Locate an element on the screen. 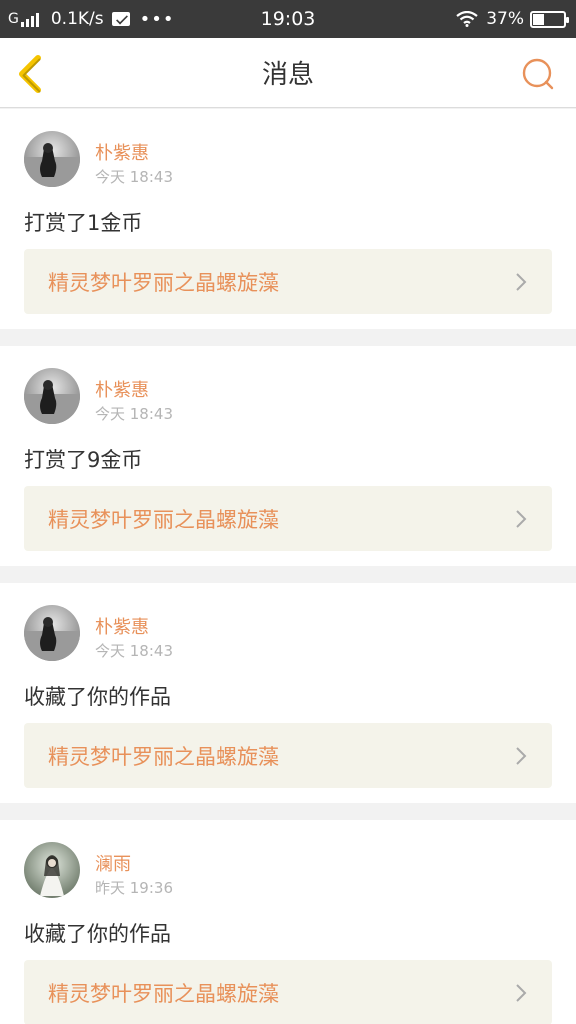 The image size is (576, 1024). status-right: 37% is located at coordinates (512, 19).